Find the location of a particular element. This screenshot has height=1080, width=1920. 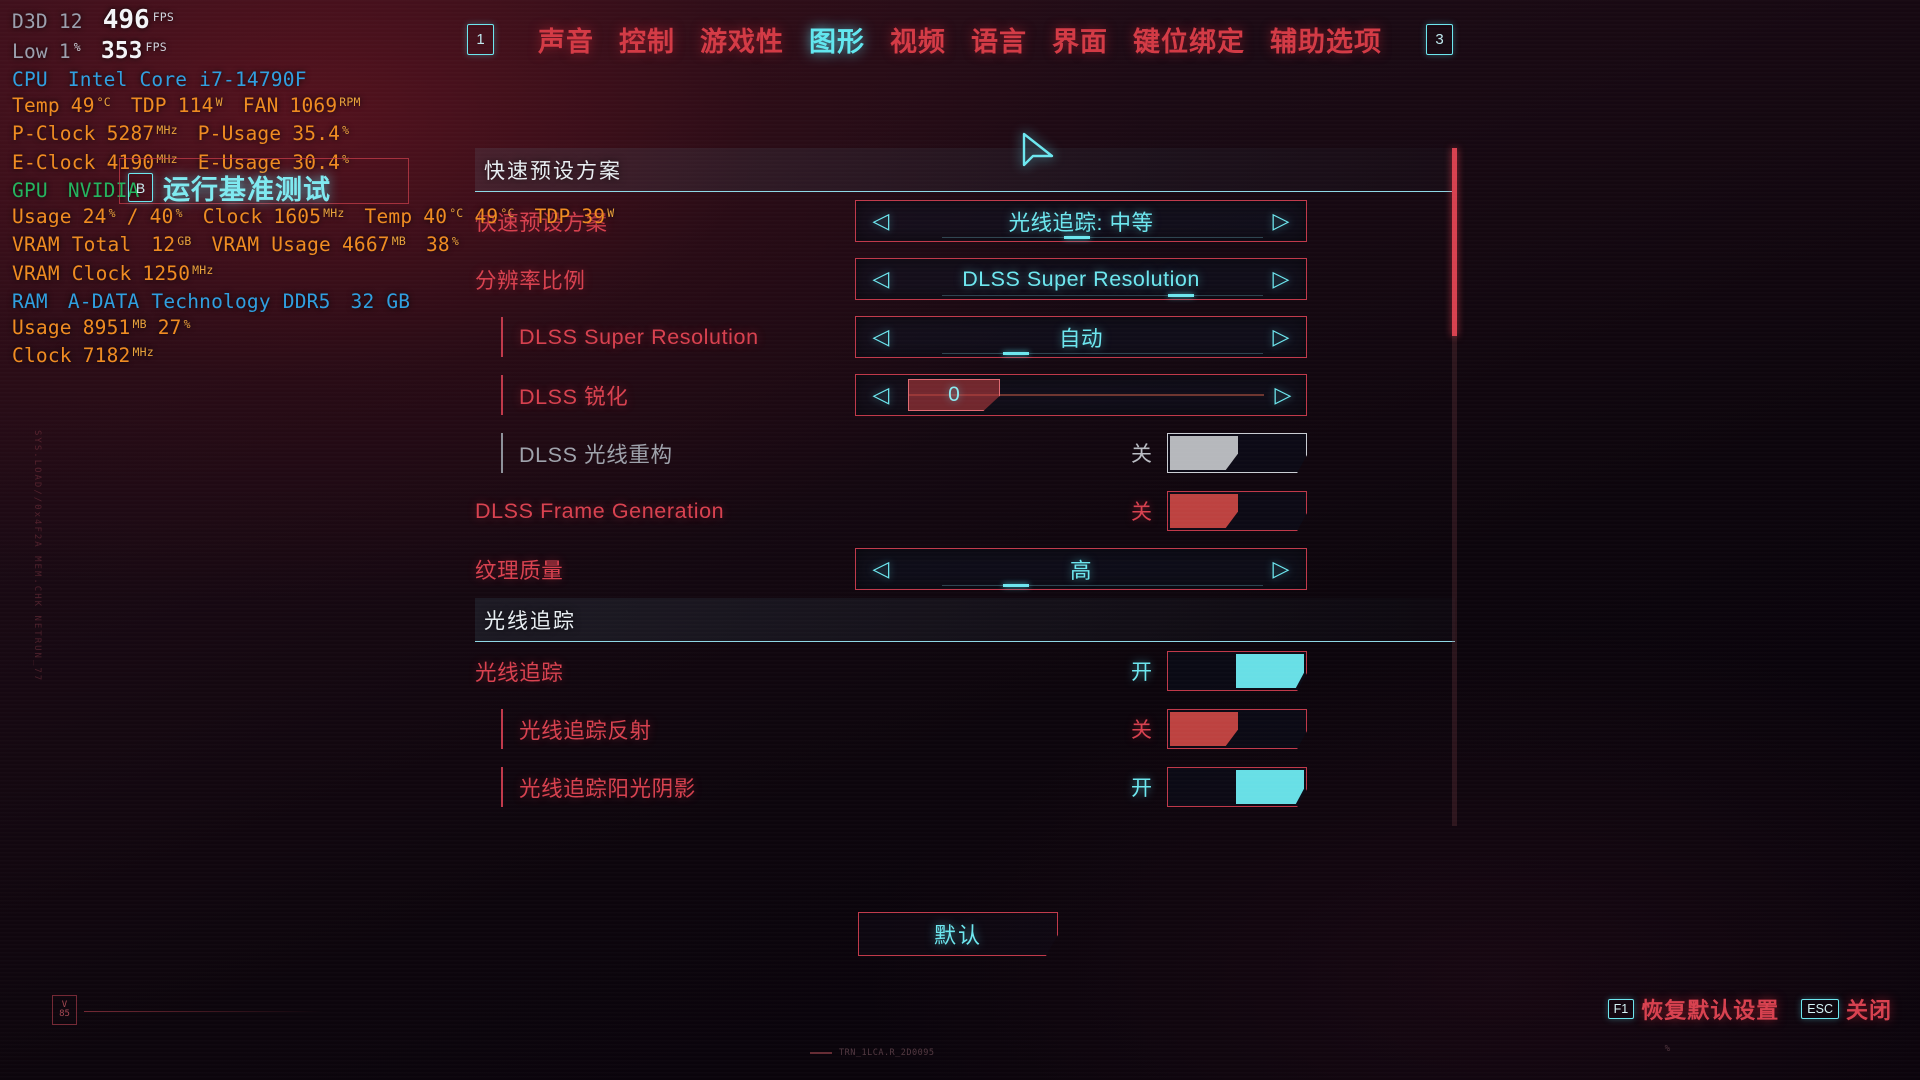

section-header-0: 快速预设方案 is located at coordinates (965, 170).